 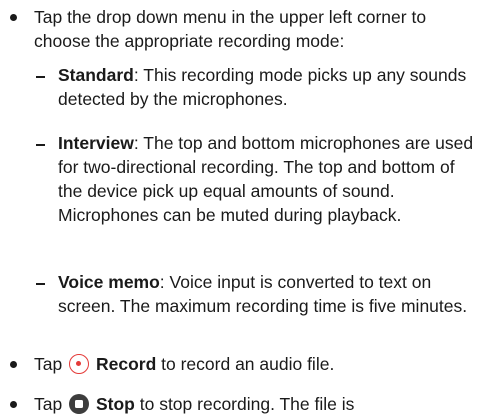 I want to click on record-label: Record, so click(x=126, y=364).